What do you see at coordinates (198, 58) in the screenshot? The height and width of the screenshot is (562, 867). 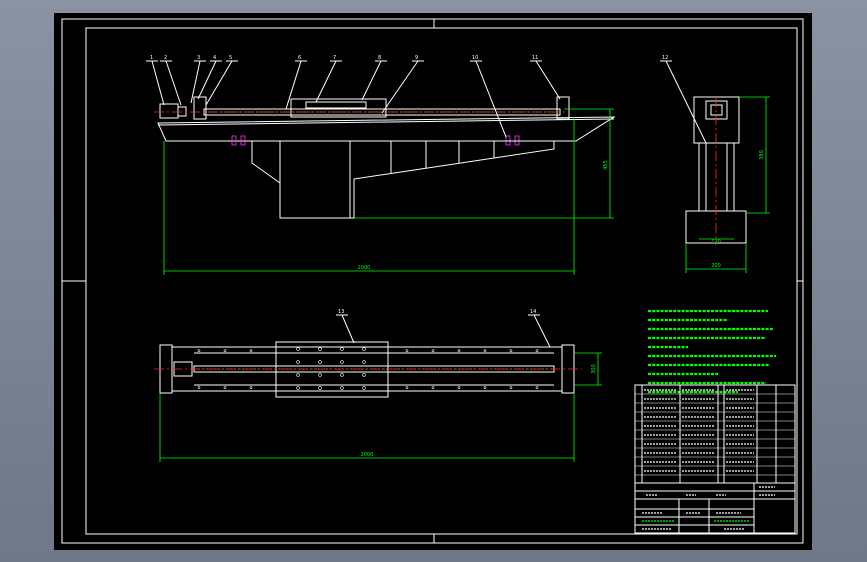 I see `balloon-3: 3` at bounding box center [198, 58].